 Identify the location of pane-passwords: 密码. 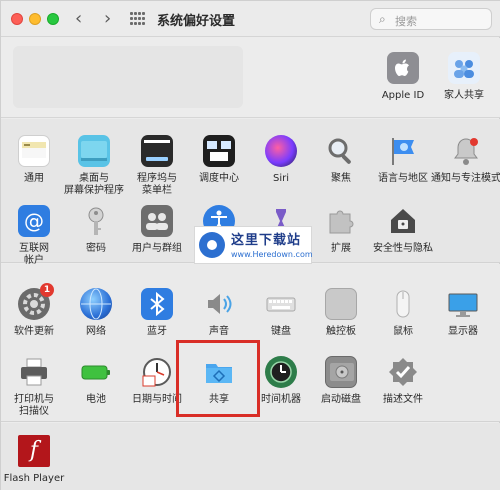
(96, 230).